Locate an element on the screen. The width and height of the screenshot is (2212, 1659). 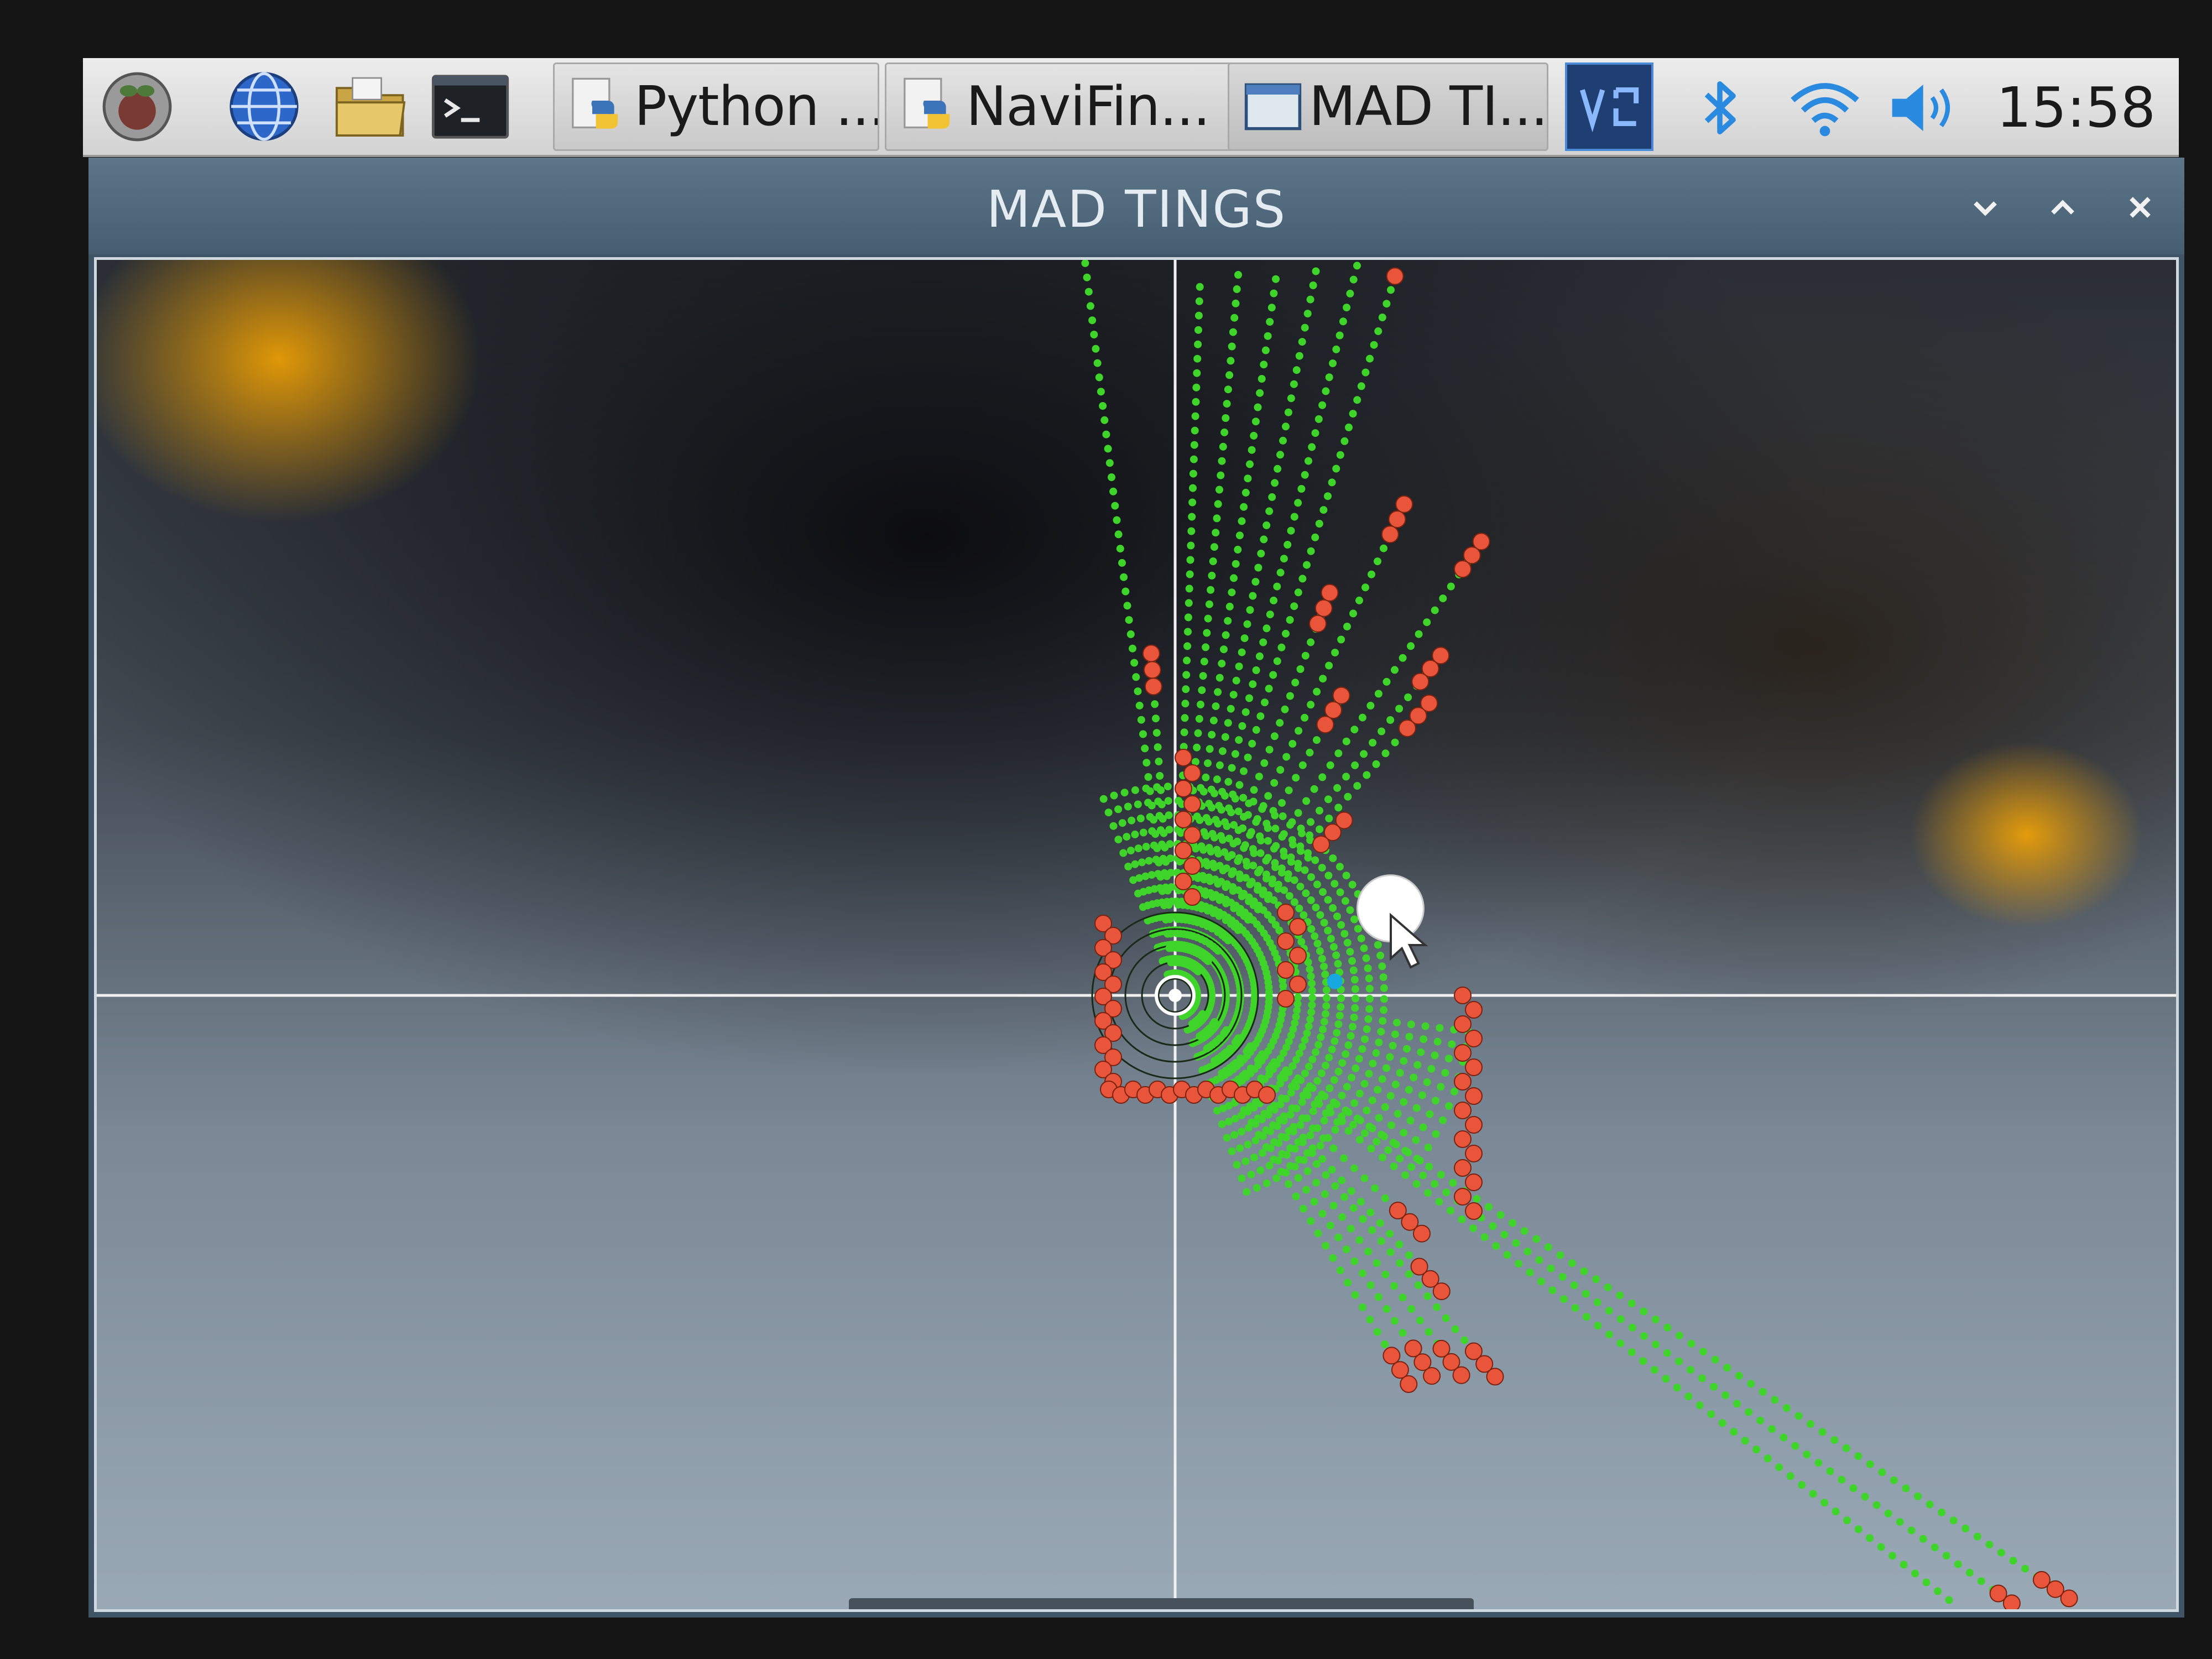
window-titlebar: MAD TINGS is located at coordinates (1136, 206).